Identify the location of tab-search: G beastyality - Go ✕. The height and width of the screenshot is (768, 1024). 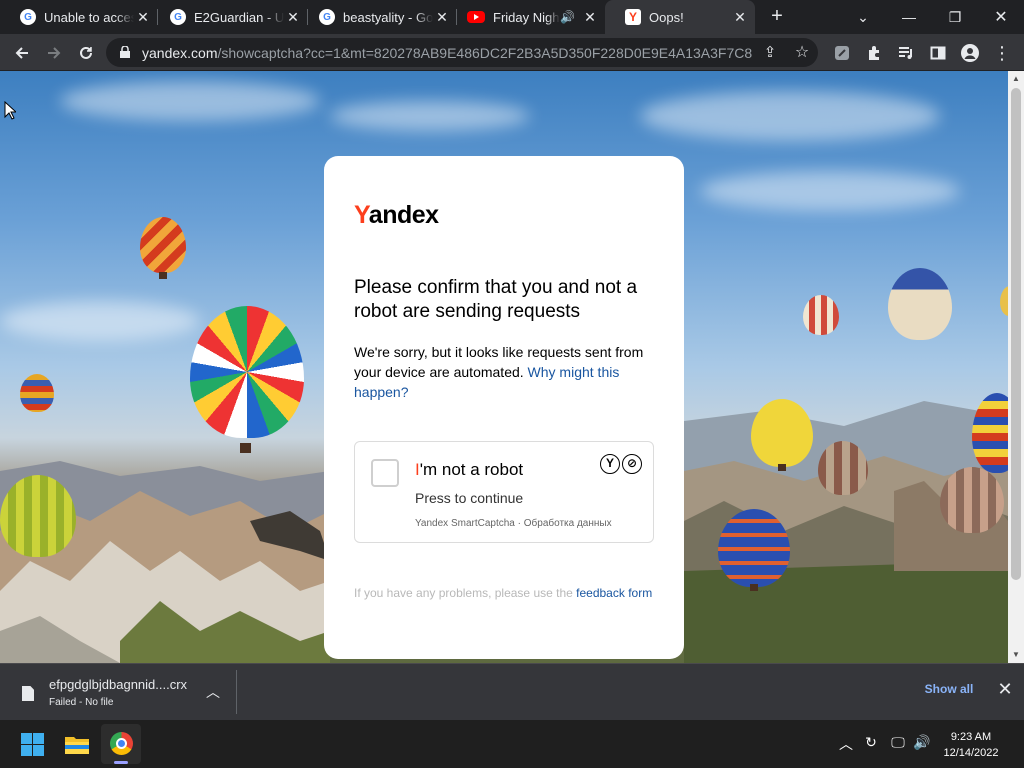
(378, 17).